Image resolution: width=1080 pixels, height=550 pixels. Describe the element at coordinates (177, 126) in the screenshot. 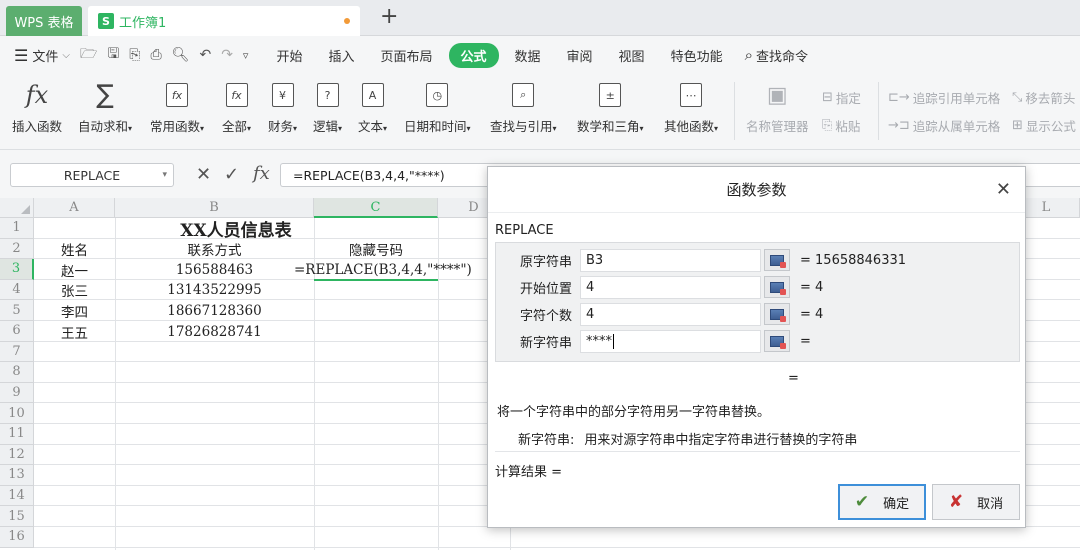

I see `common-functions-label: 常用函数▾` at that location.